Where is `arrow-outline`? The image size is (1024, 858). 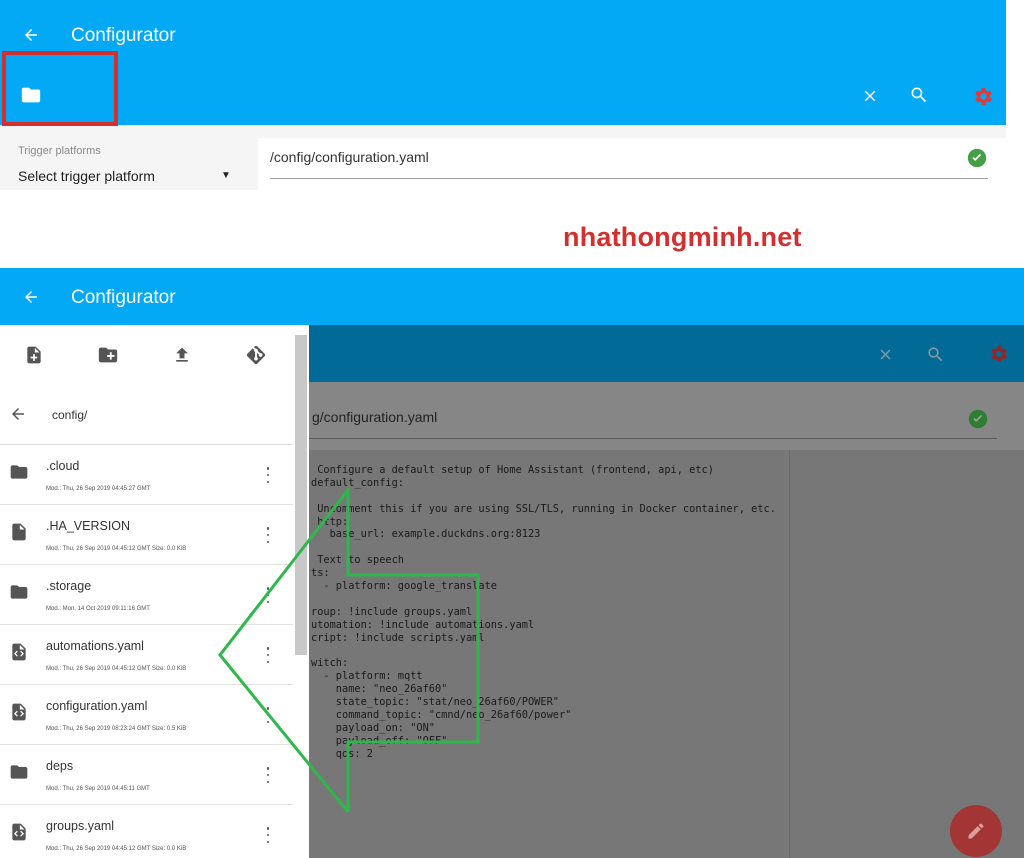
arrow-outline is located at coordinates (349, 649).